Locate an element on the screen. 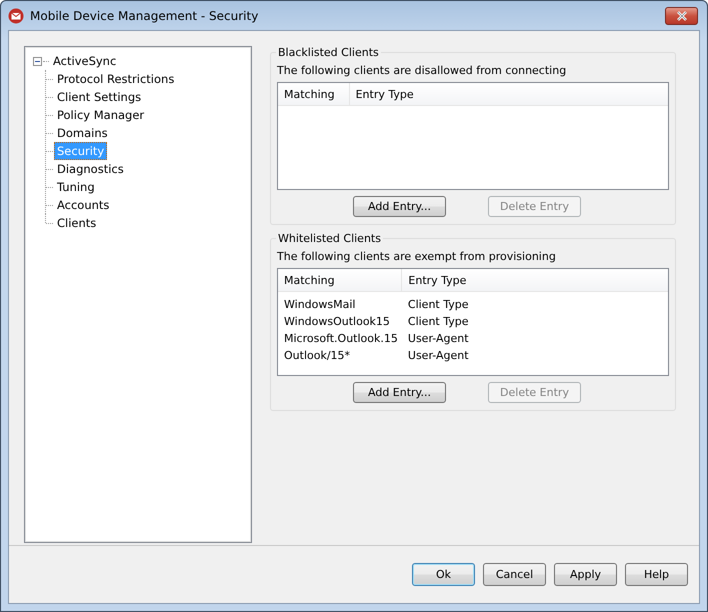  group-description: The following clients are disallowed from connecting is located at coordinates (422, 70).